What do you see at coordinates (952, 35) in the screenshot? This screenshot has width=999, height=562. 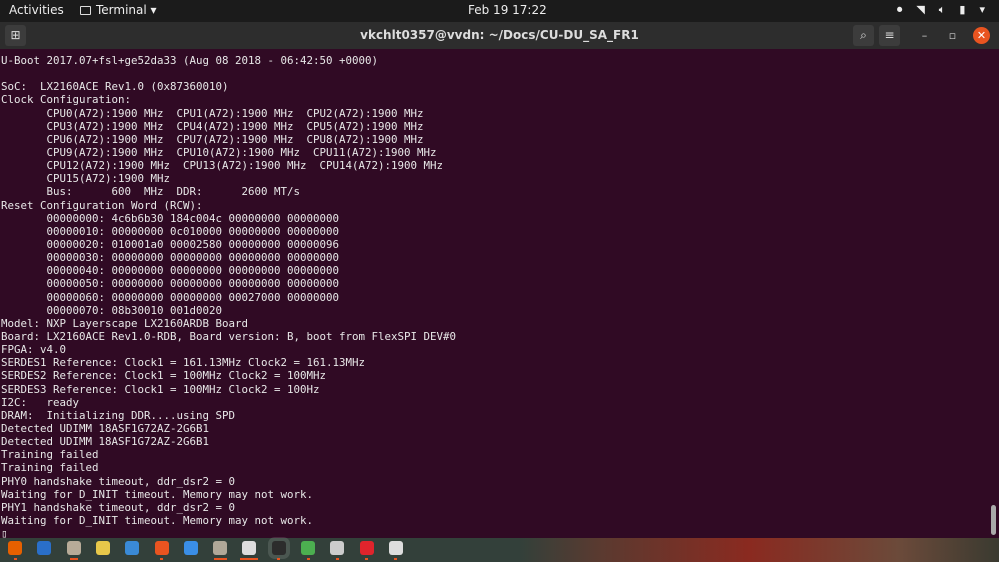 I see `maximize-button: ▫` at bounding box center [952, 35].